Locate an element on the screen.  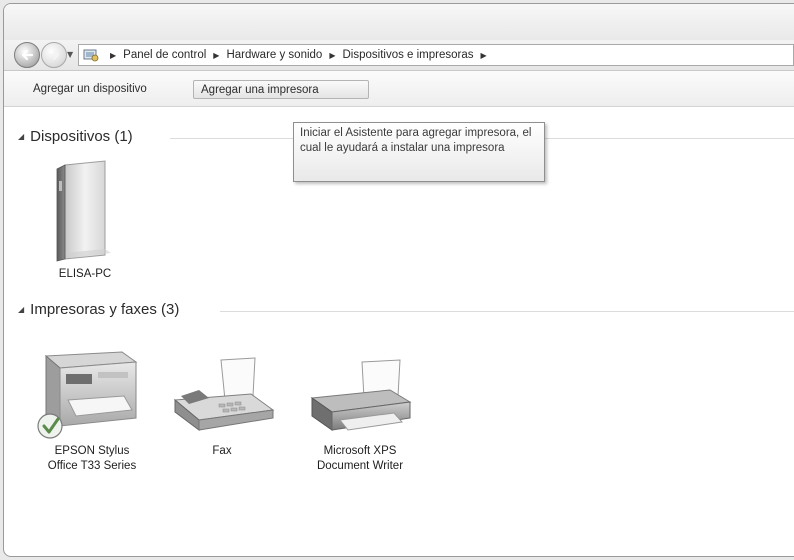
group-label: Impresoras y faxes (3) is located at coordinates (105, 309).